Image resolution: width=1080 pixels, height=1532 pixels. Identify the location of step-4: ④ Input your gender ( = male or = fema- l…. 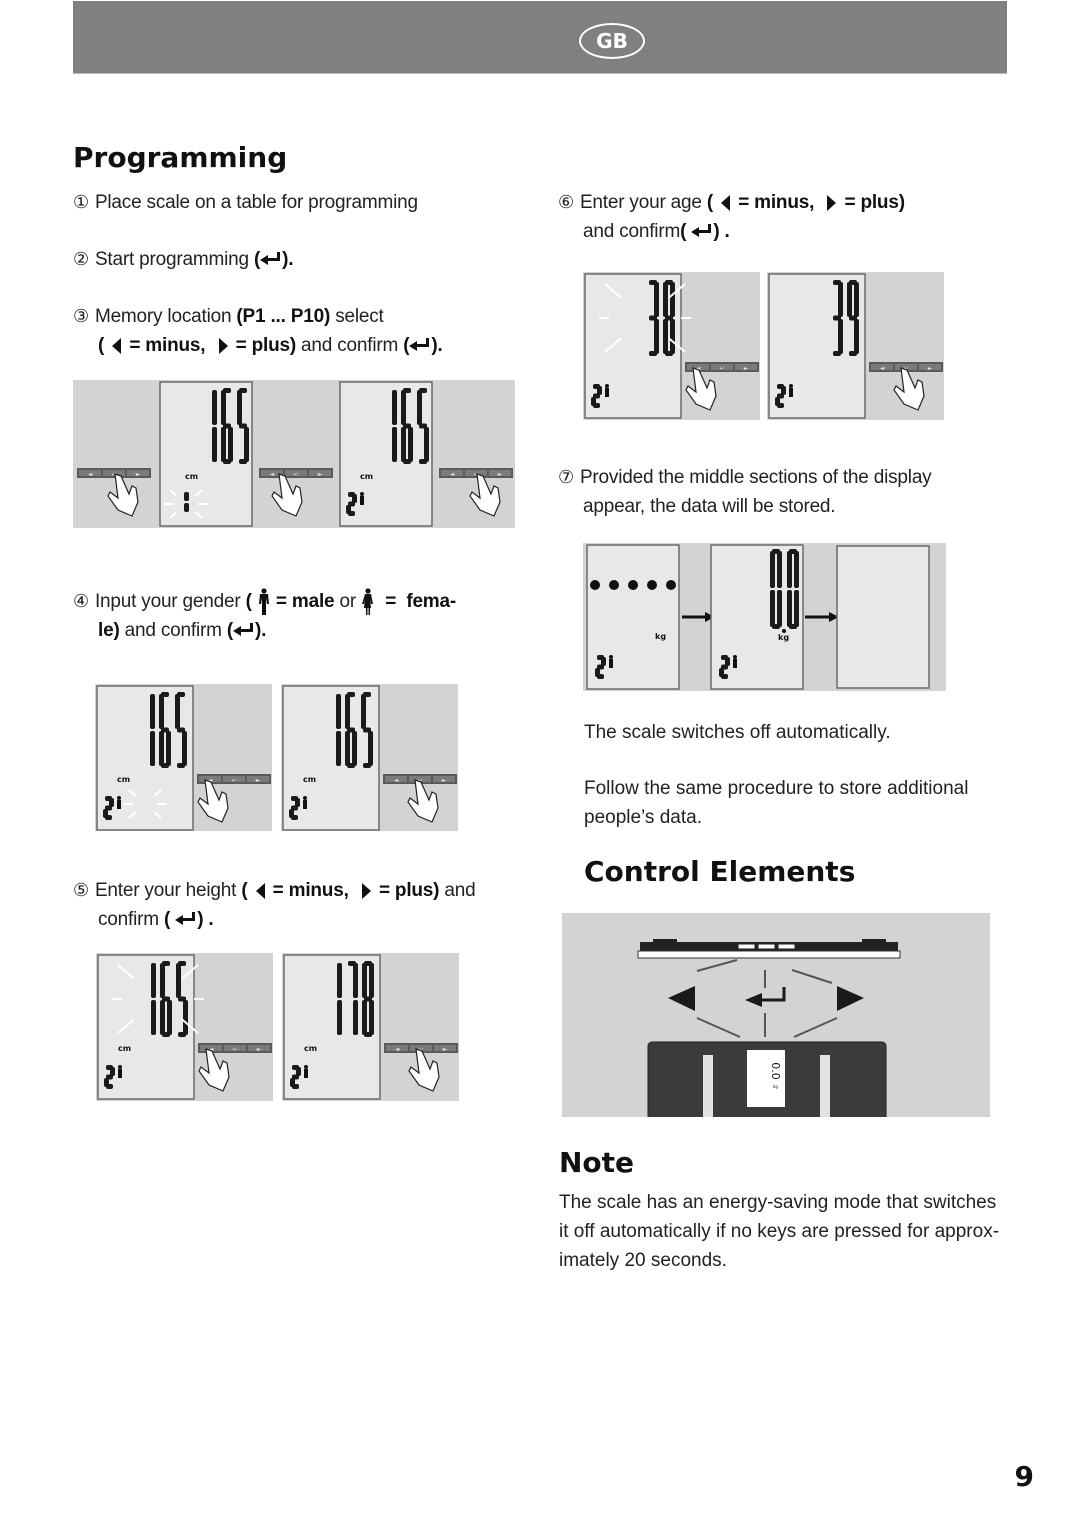
(264, 616).